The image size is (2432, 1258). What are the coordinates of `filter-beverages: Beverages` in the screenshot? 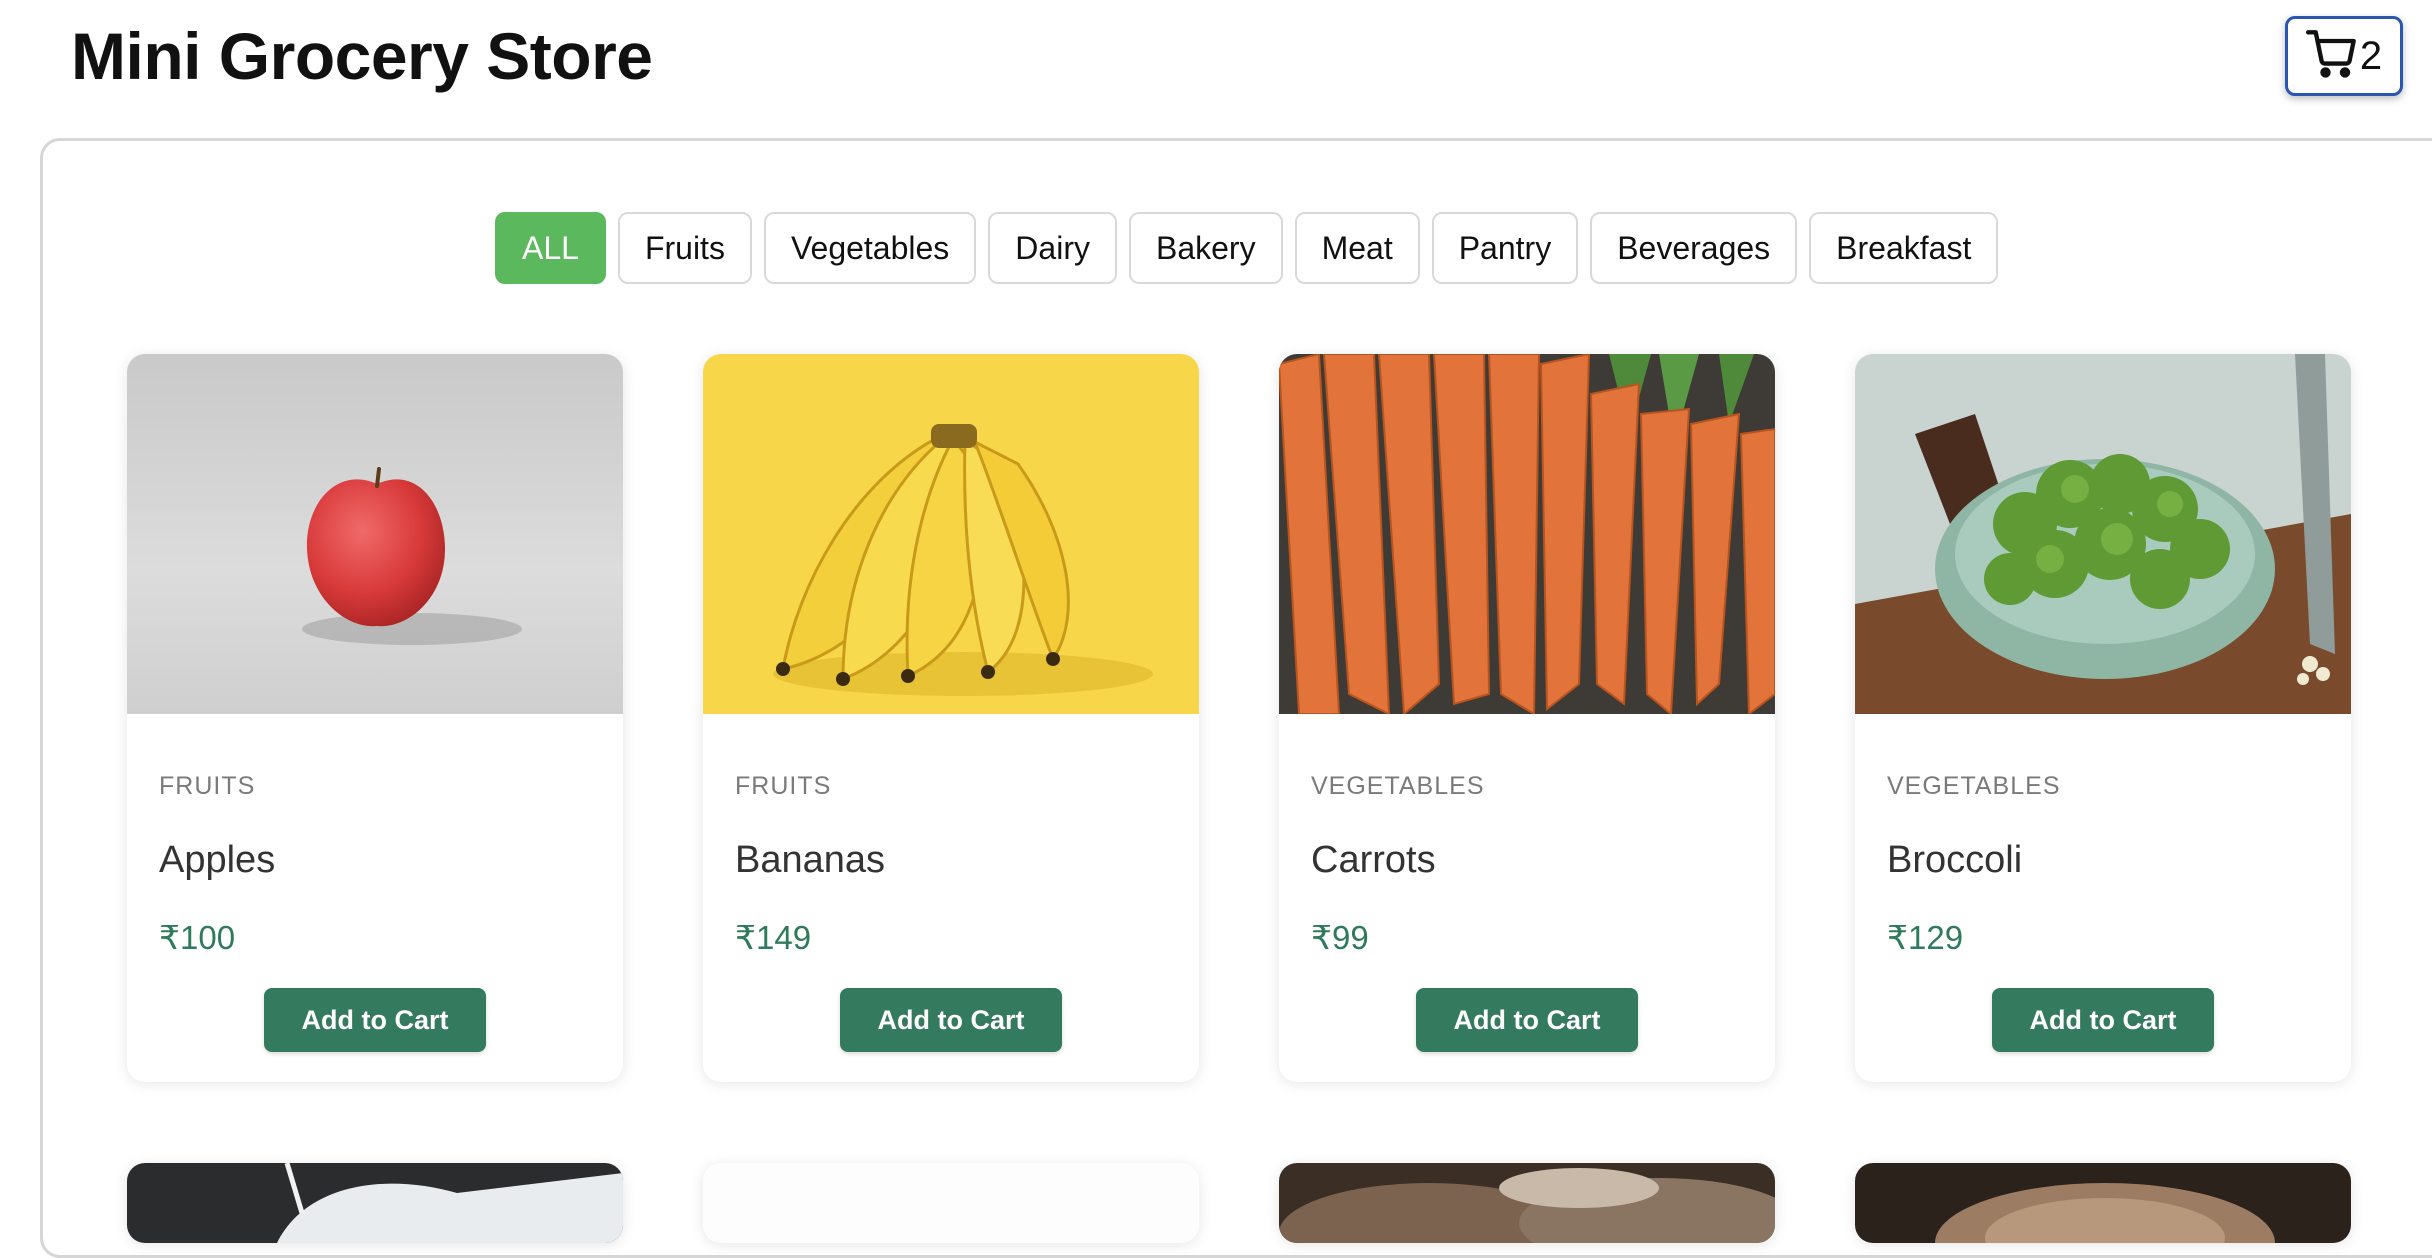 It's located at (1694, 248).